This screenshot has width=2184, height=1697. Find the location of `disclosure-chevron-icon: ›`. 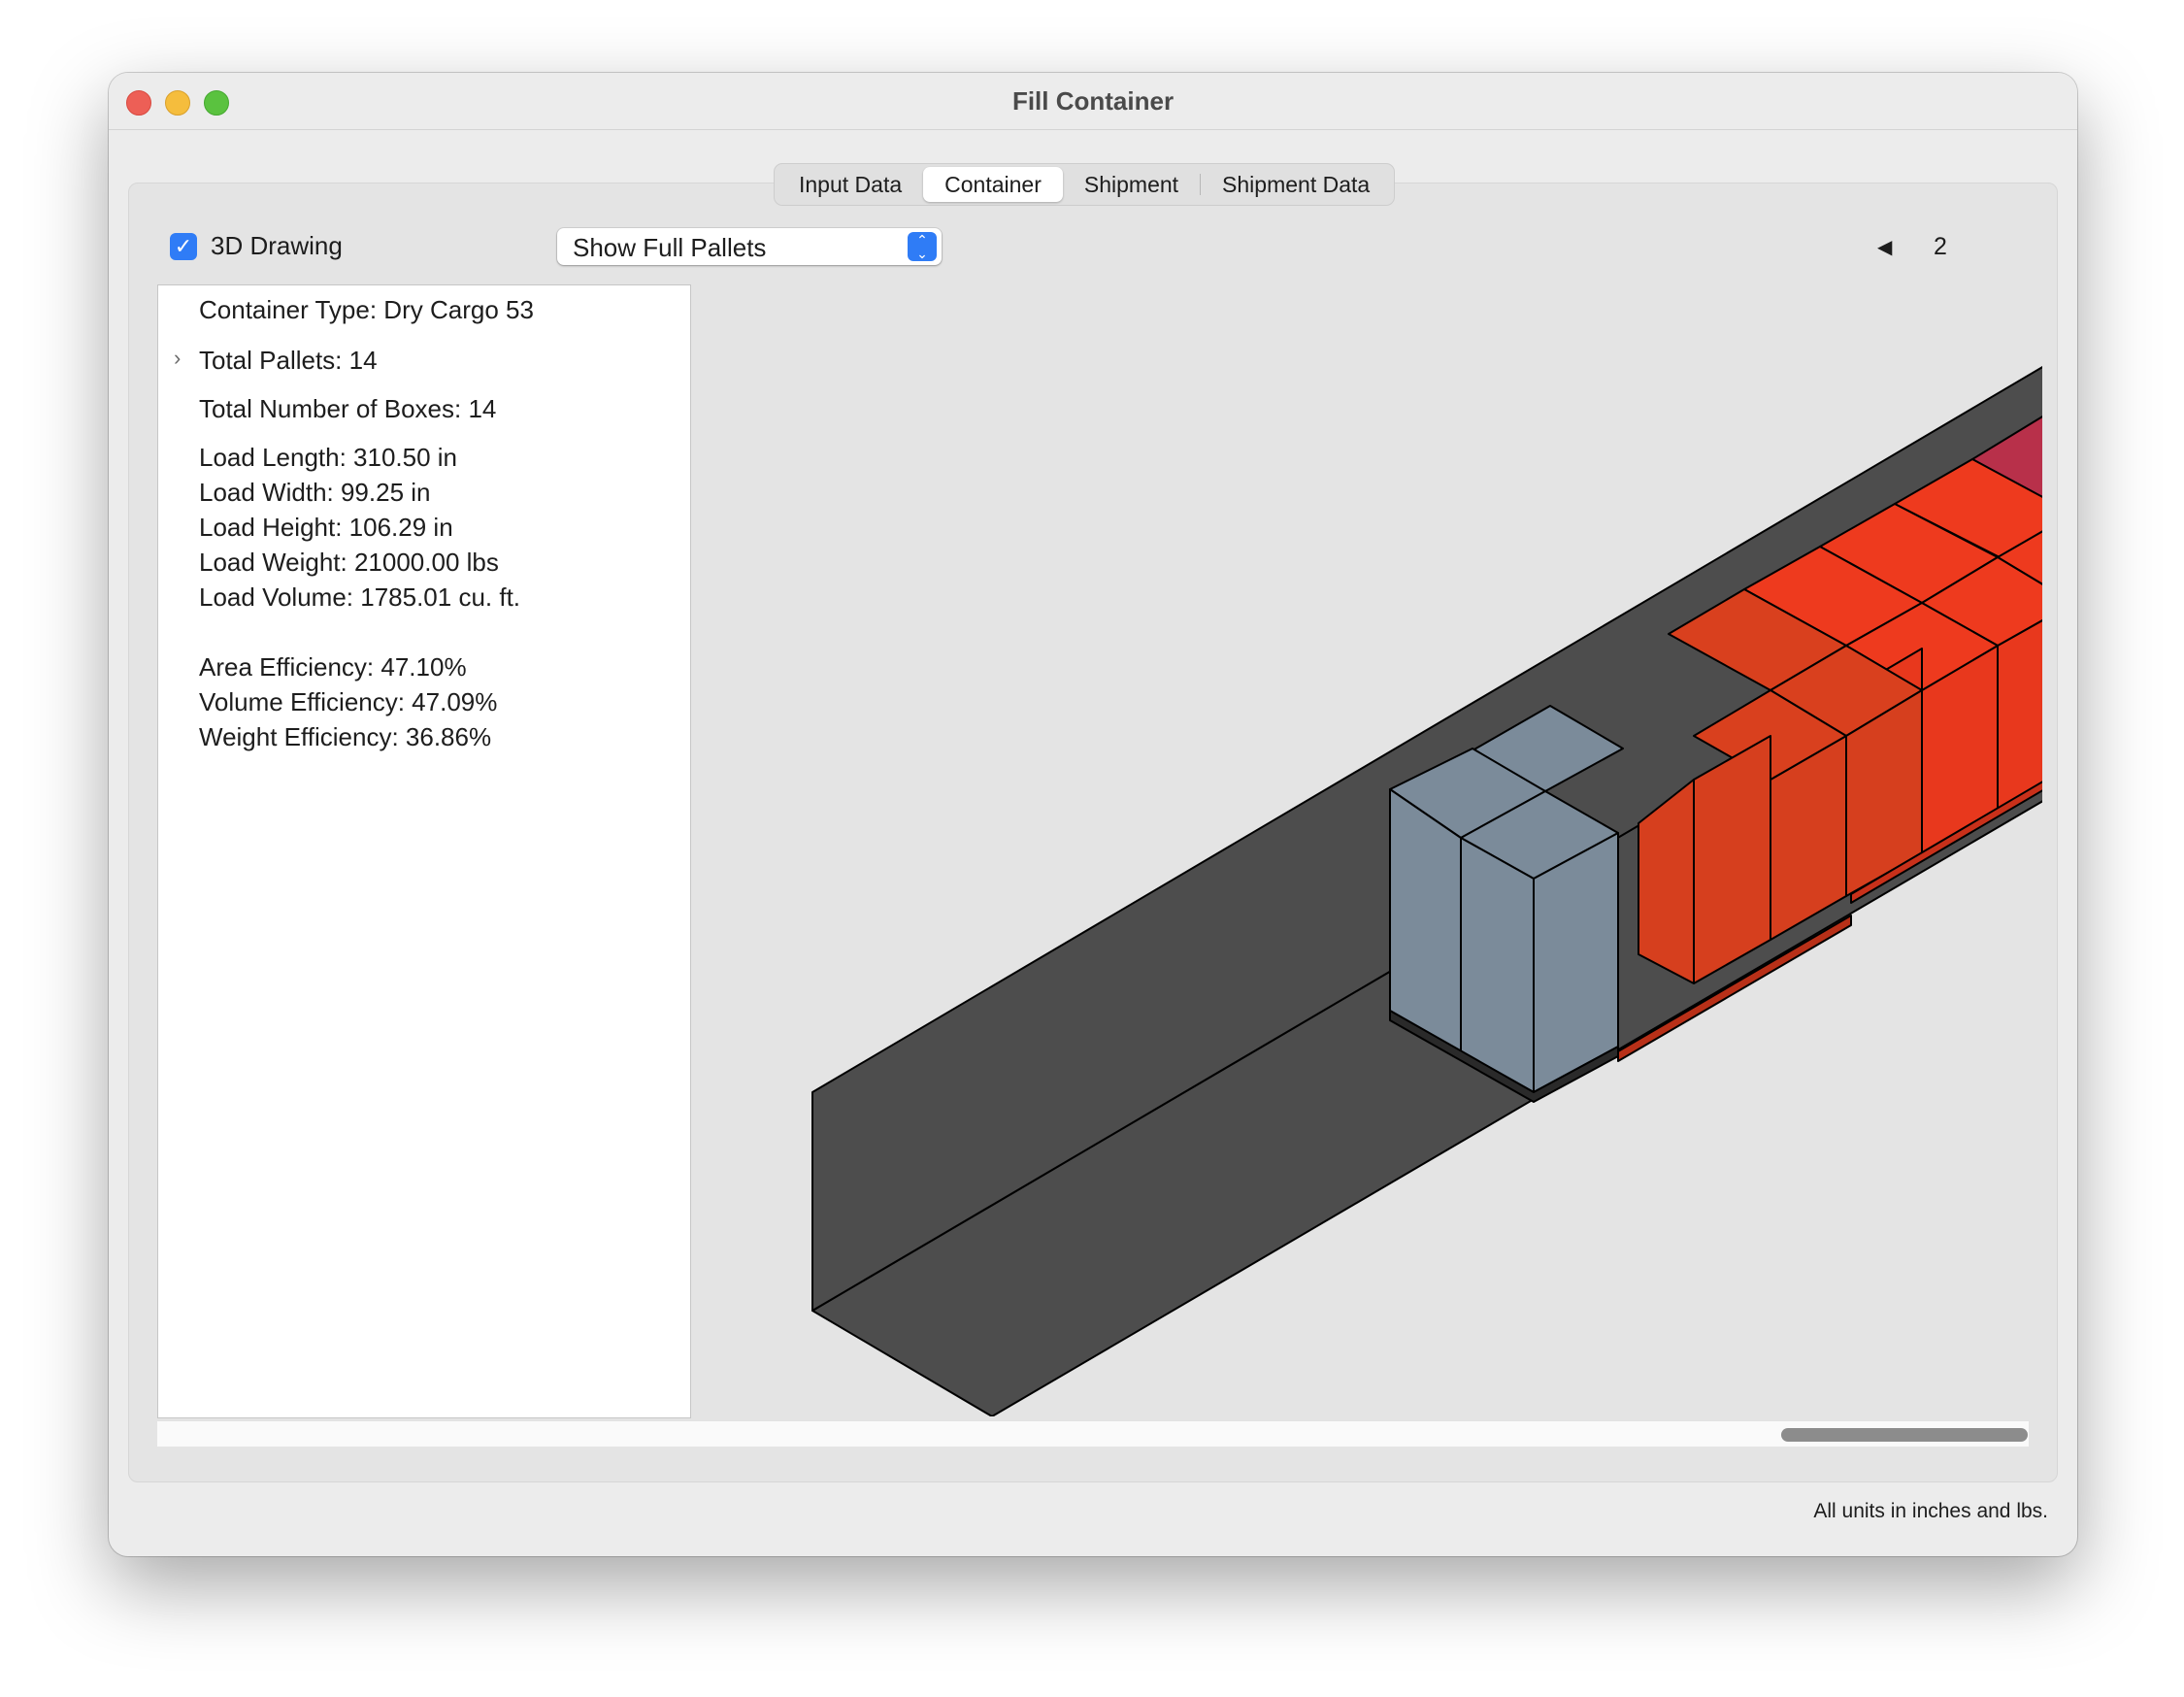

disclosure-chevron-icon: › is located at coordinates (177, 358).